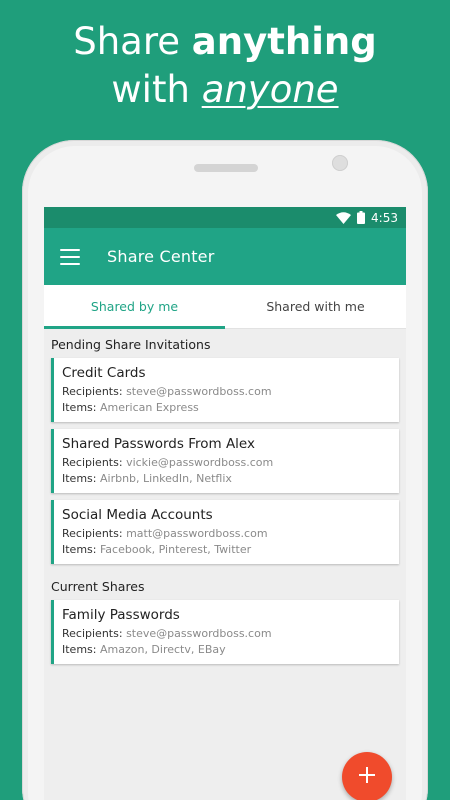 This screenshot has height=800, width=450. I want to click on section-title-pending: Pending Share Invitations, so click(131, 344).